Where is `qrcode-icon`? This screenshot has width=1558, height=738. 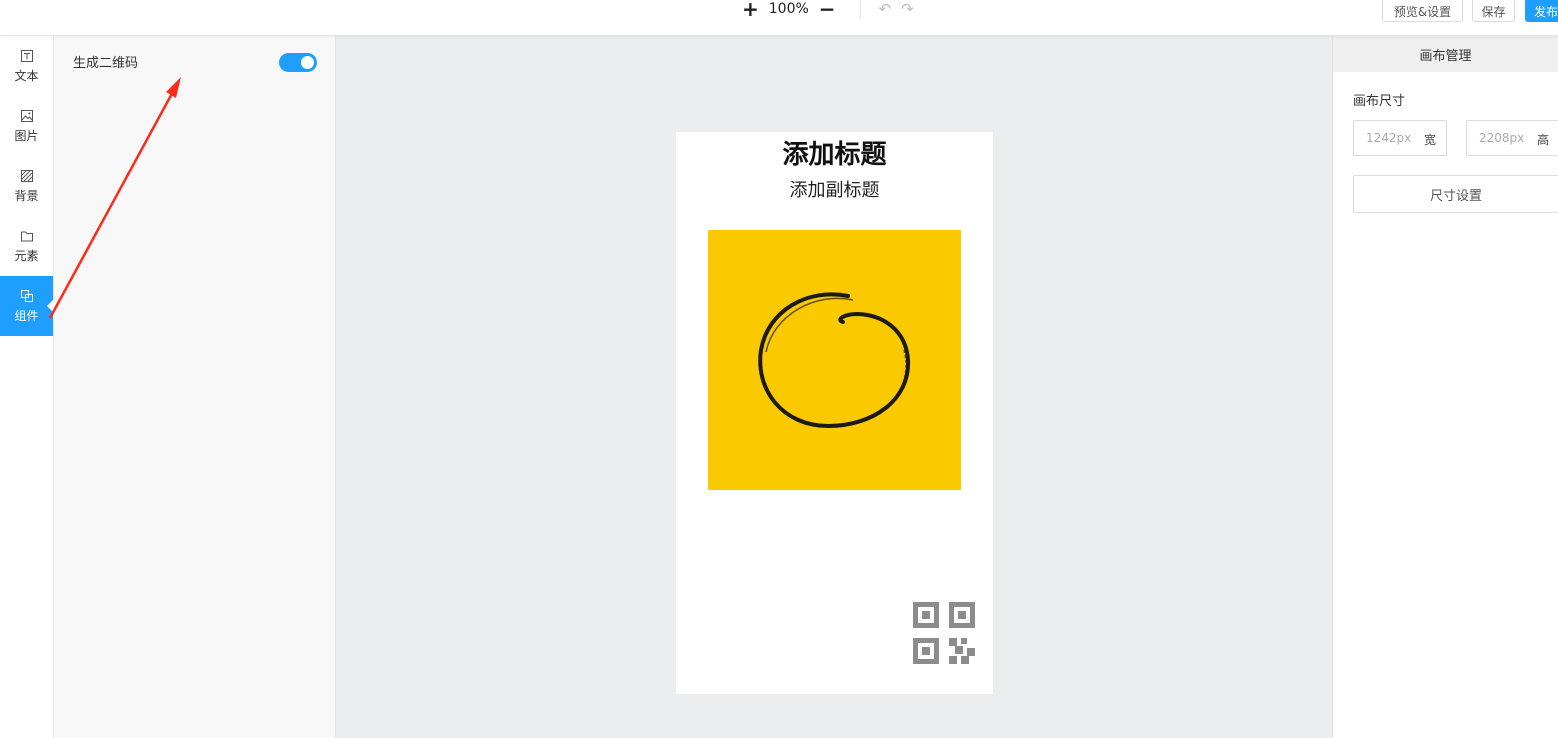
qrcode-icon is located at coordinates (944, 633).